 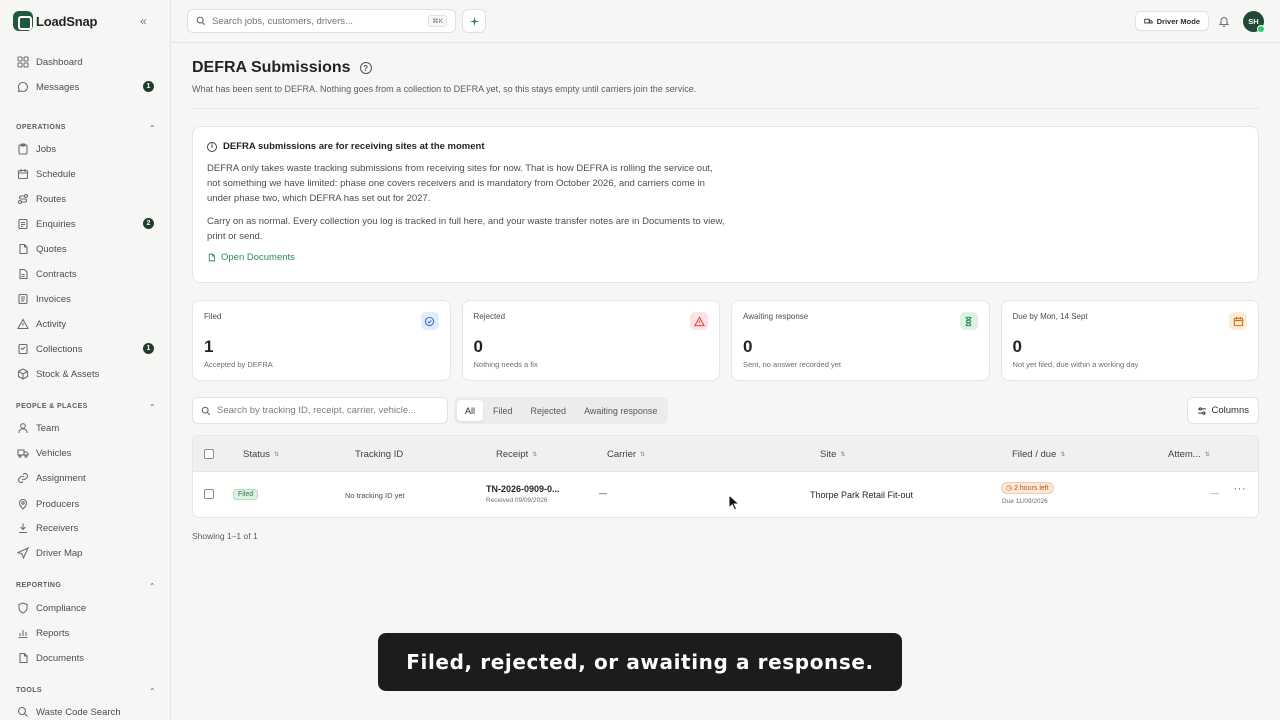 What do you see at coordinates (1240, 489) in the screenshot?
I see `more-options-icon: ···` at bounding box center [1240, 489].